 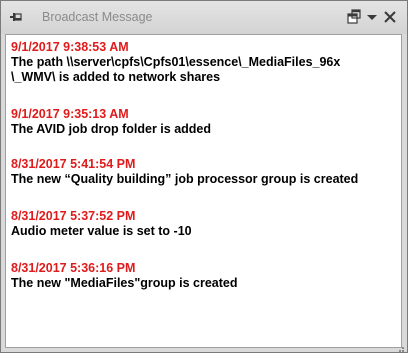 What do you see at coordinates (97, 17) in the screenshot?
I see `window-title: Broadcast Message` at bounding box center [97, 17].